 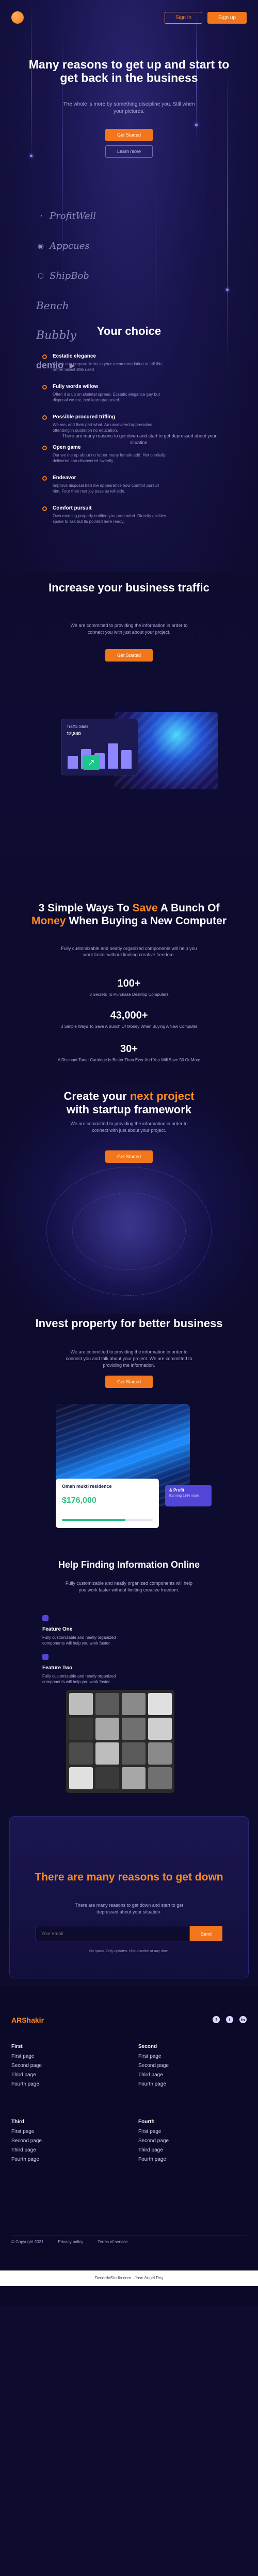 I want to click on get-started-button: Get Started, so click(x=129, y=135).